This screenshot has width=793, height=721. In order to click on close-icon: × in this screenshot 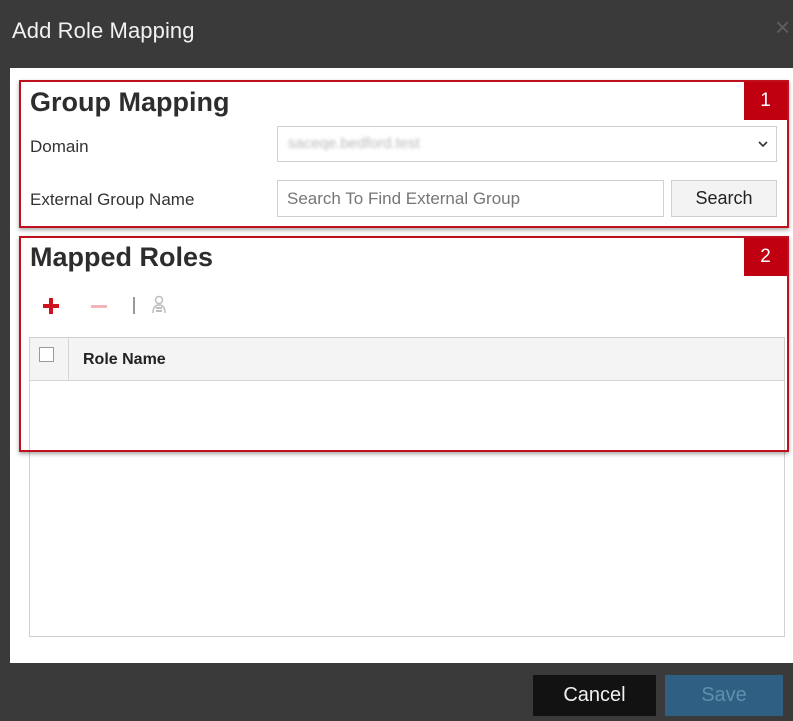, I will do `click(782, 27)`.